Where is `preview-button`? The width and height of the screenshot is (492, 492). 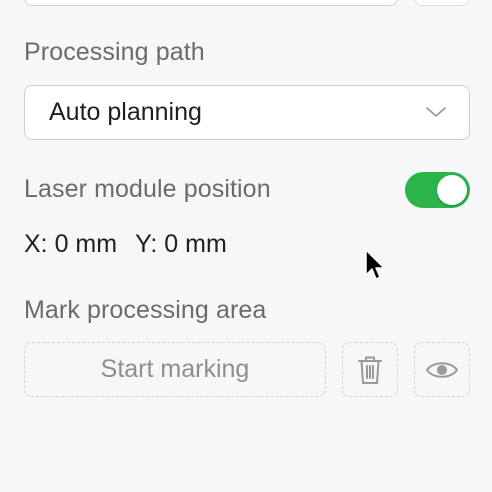 preview-button is located at coordinates (442, 369).